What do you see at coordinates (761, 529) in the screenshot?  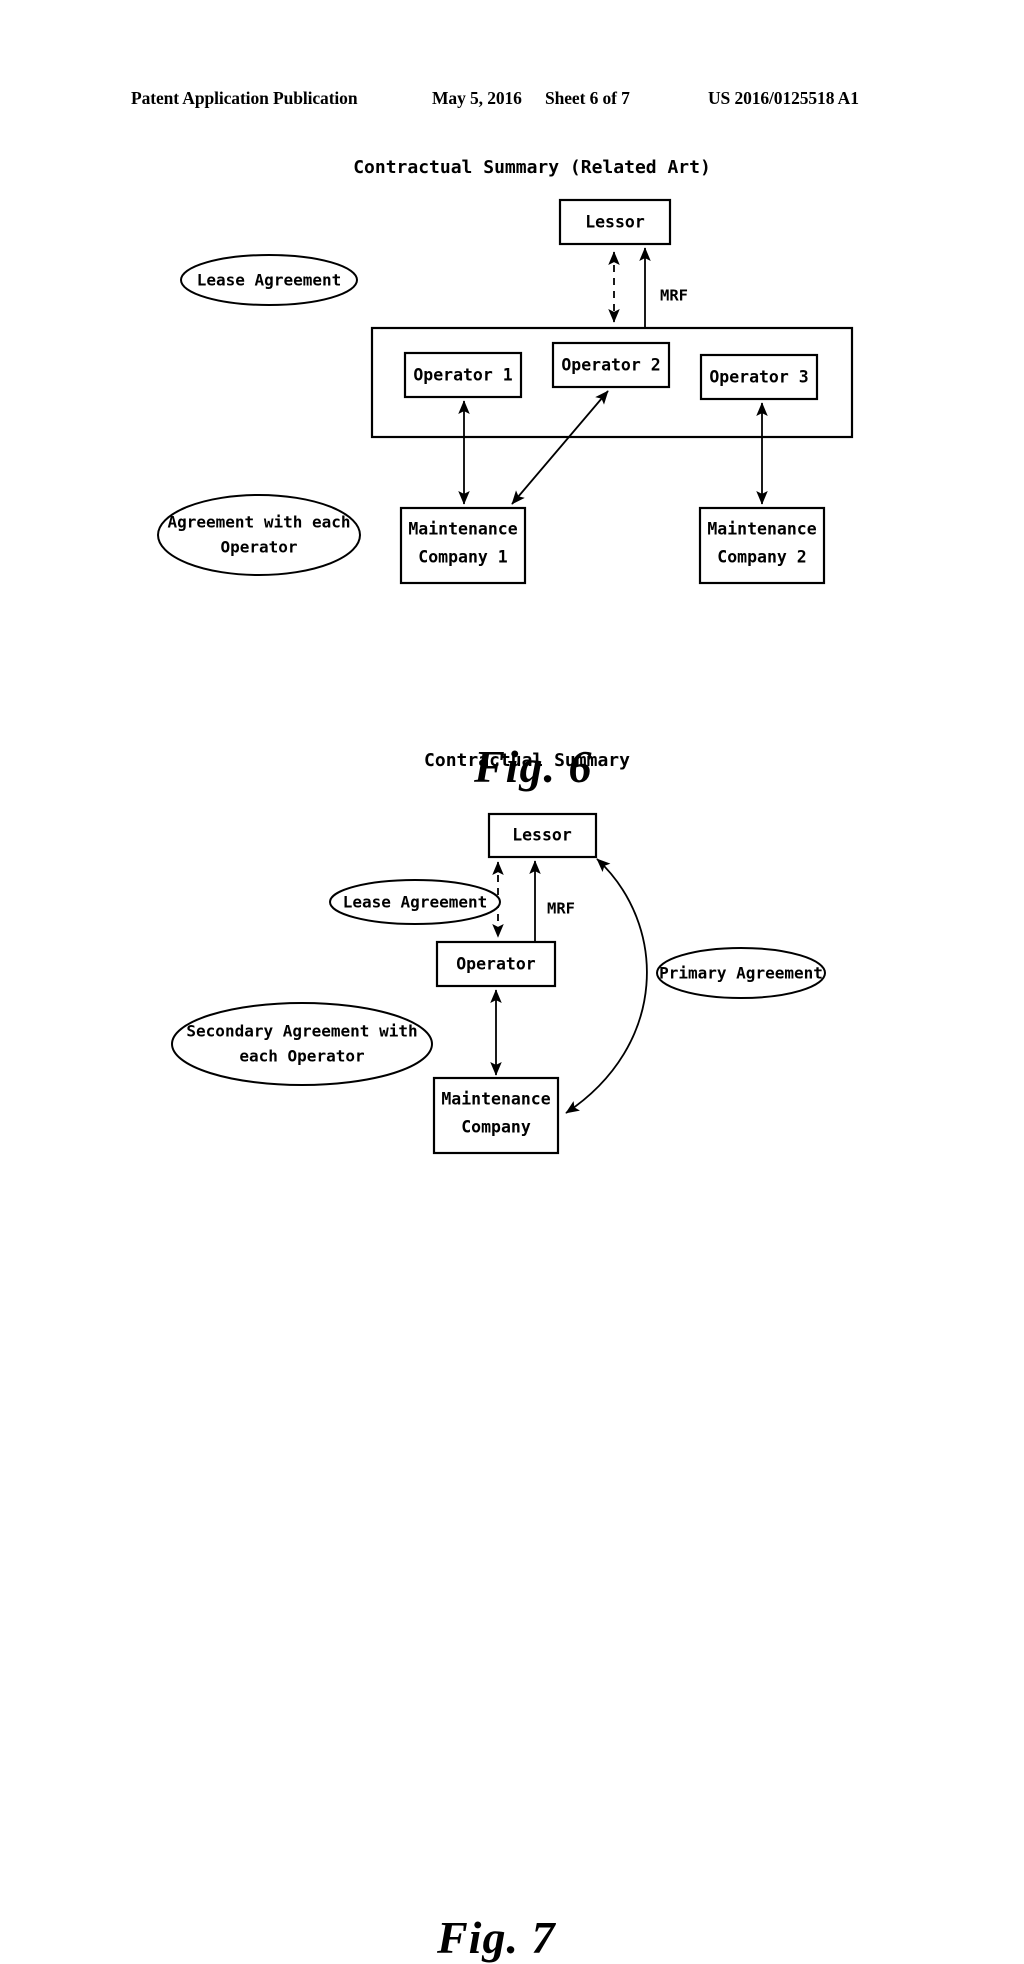 I see `fig6-maintenance-company-2-label-line1: Maintenance` at bounding box center [761, 529].